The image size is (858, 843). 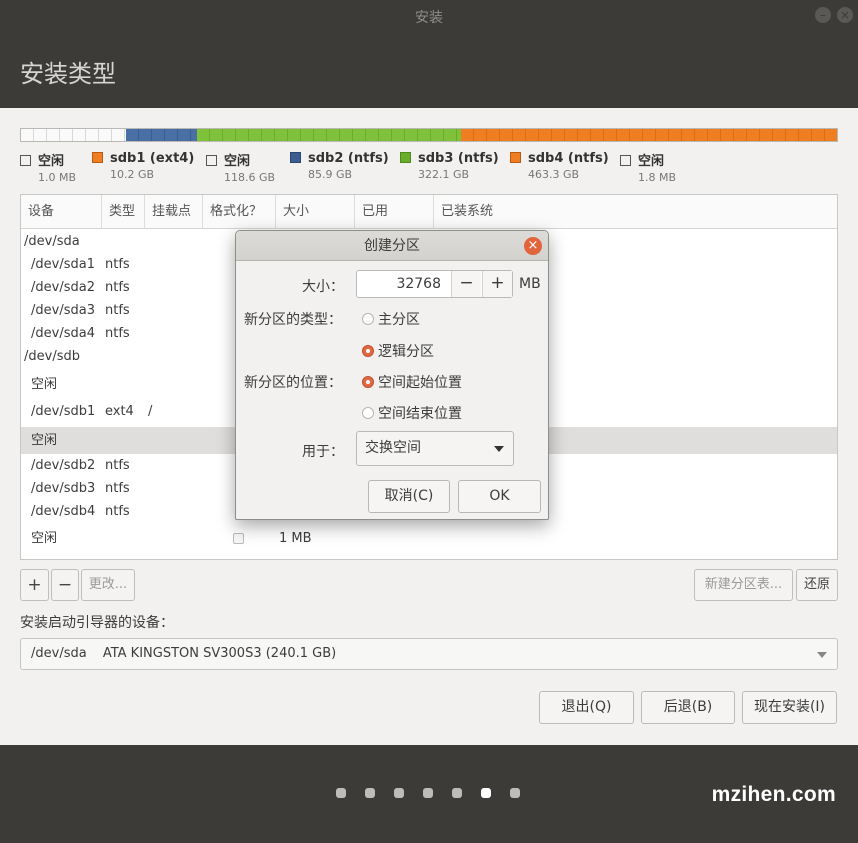 What do you see at coordinates (429, 18) in the screenshot?
I see `window-title: 安装` at bounding box center [429, 18].